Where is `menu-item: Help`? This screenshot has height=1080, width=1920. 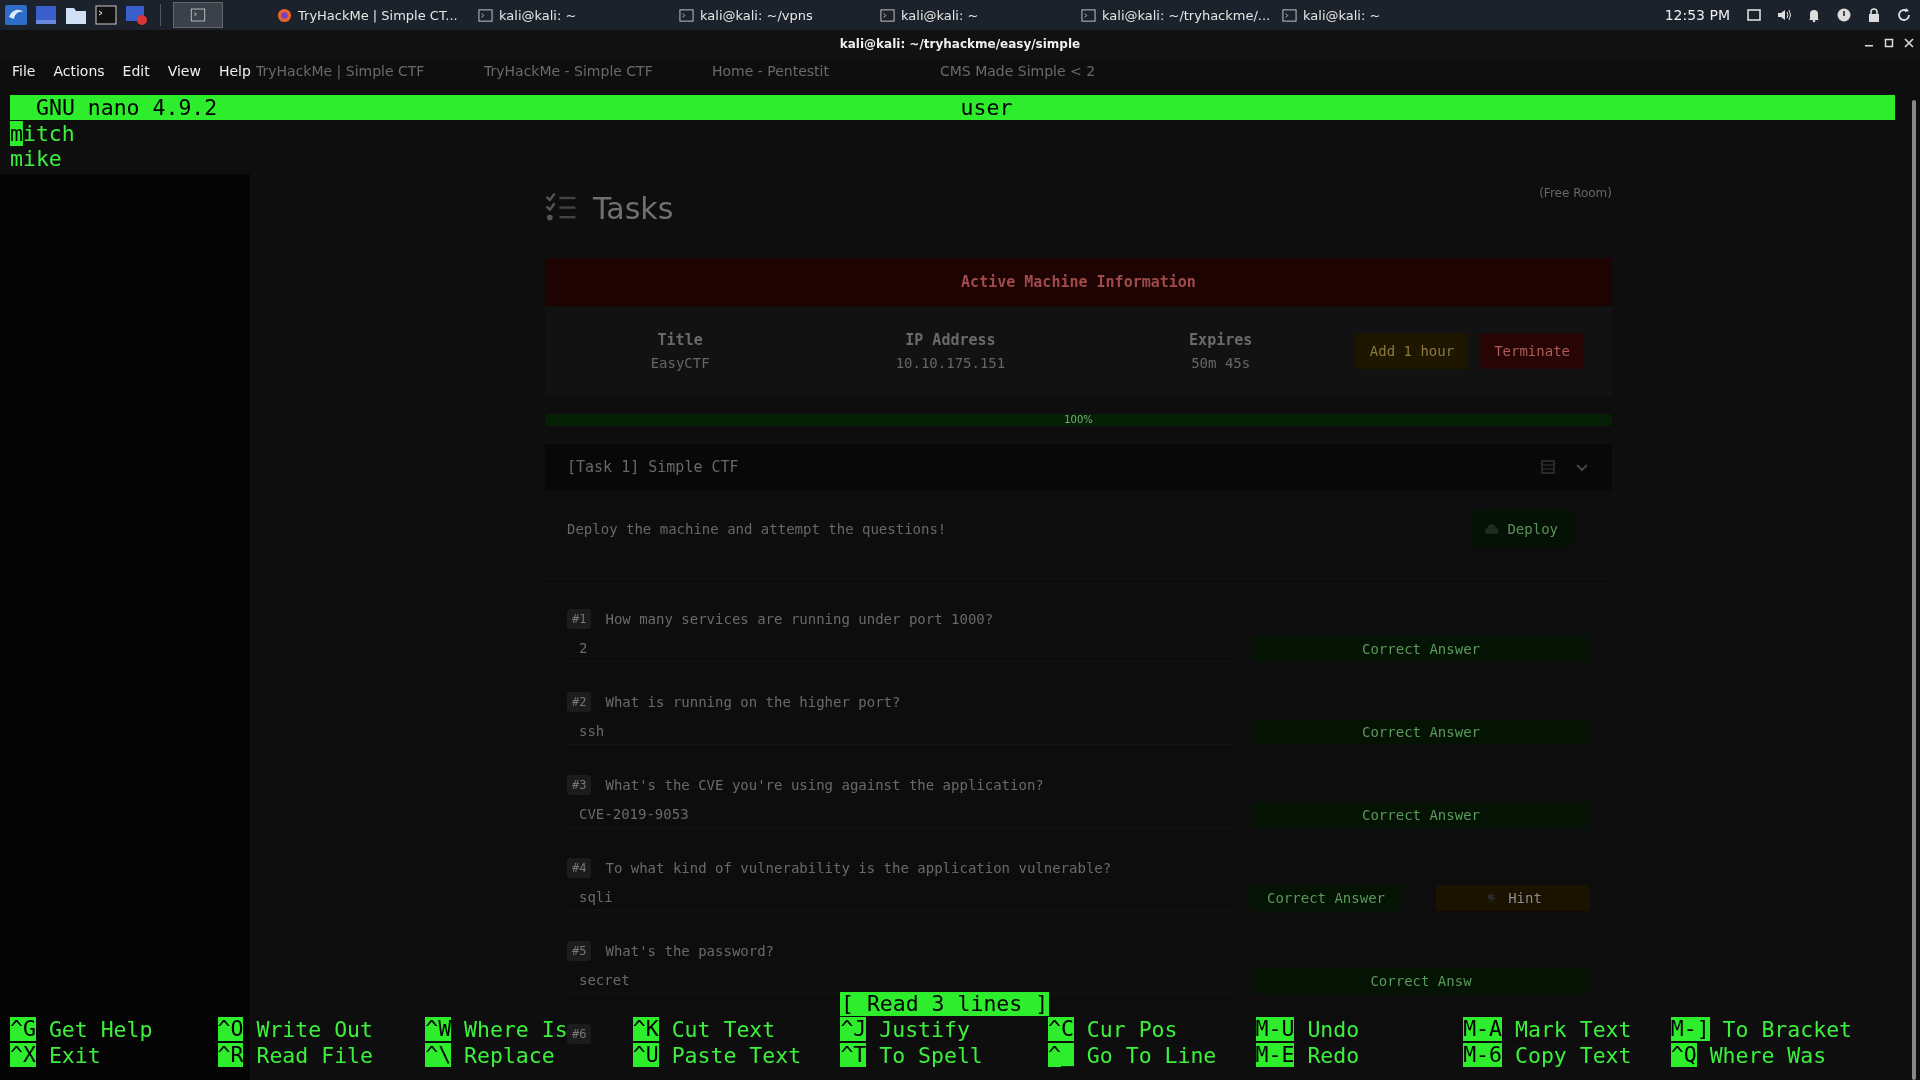 menu-item: Help is located at coordinates (234, 71).